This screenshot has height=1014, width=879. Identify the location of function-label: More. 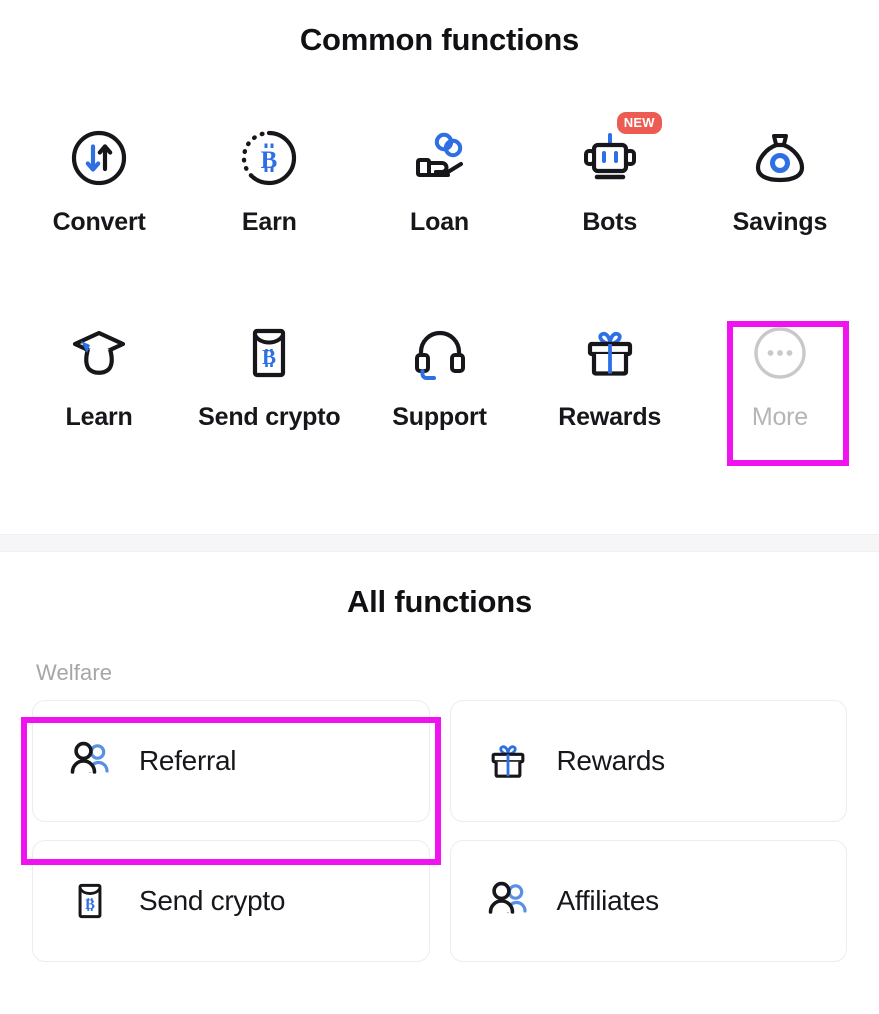
(779, 417).